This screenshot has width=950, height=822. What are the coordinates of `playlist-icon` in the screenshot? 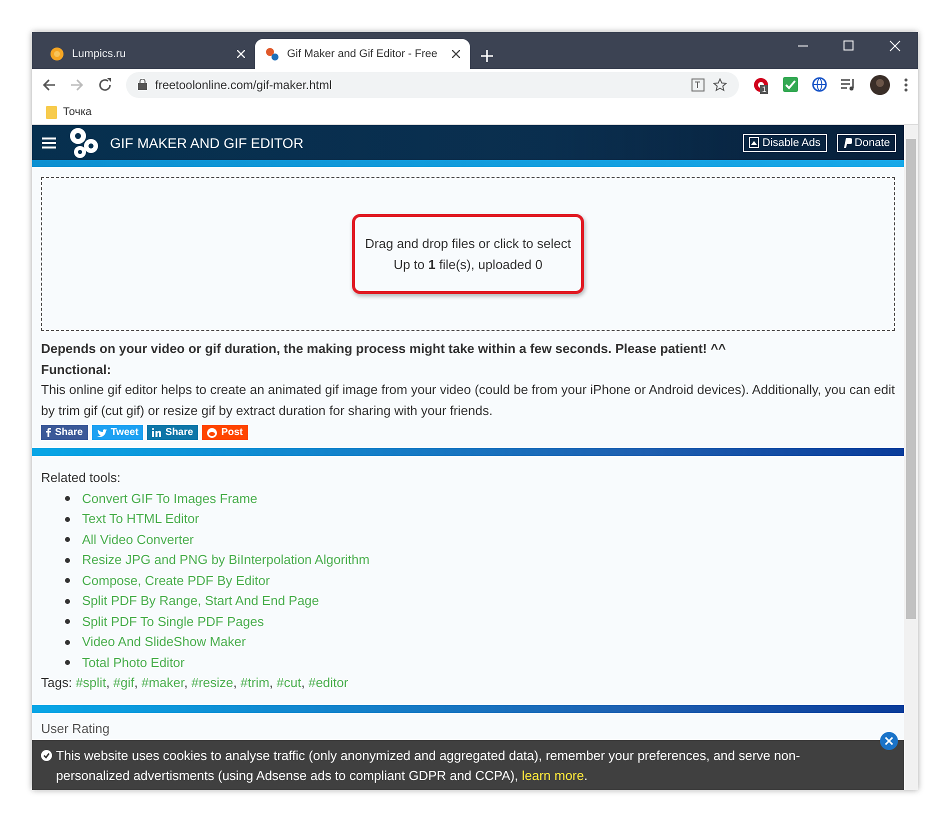 It's located at (848, 84).